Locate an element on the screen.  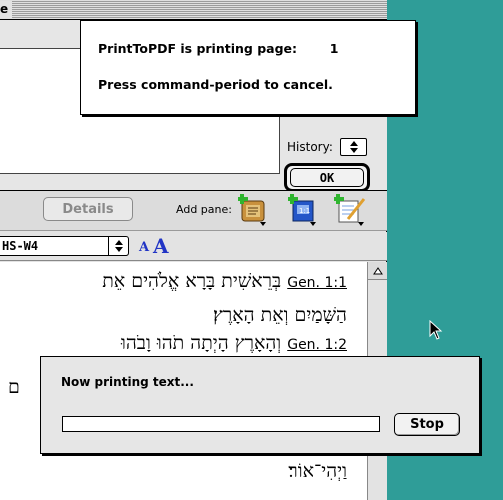
add-pane-label: Add pane: is located at coordinates (204, 209).